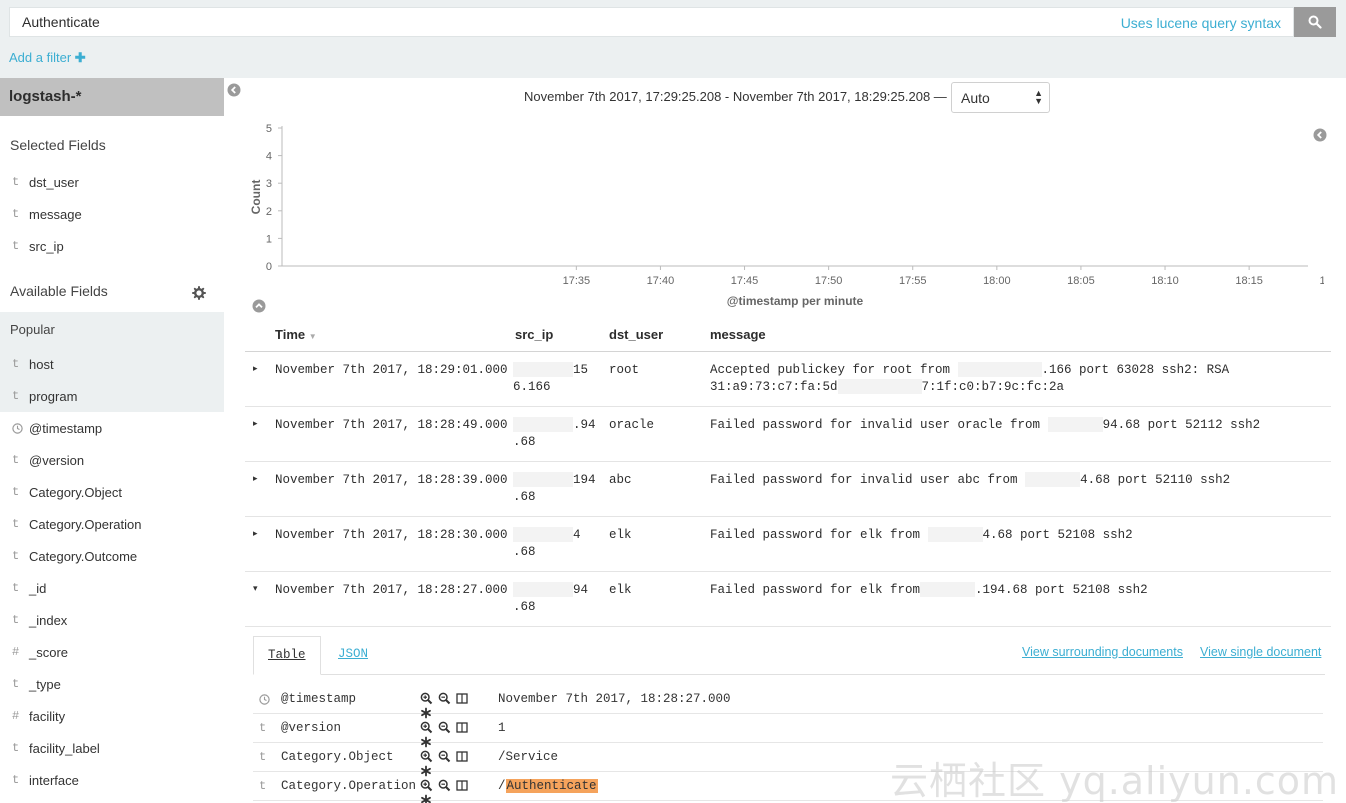 The width and height of the screenshot is (1346, 803). Describe the element at coordinates (112, 525) in the screenshot. I see `field-item-category-operation: t Category.Operation` at that location.